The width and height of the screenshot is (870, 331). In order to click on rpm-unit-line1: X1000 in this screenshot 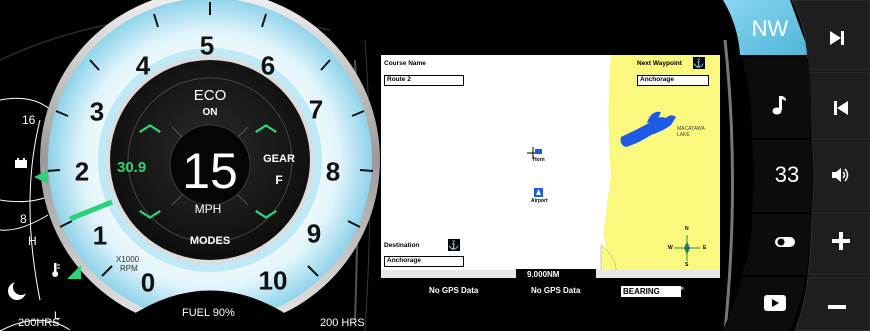, I will do `click(128, 259)`.